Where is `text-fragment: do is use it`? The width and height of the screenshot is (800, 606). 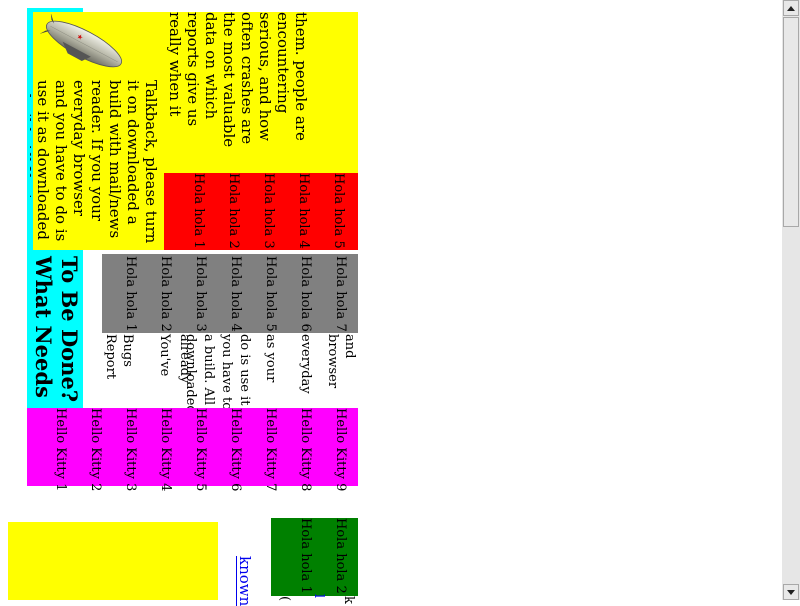
text-fragment: do is use it is located at coordinates (244, 370).